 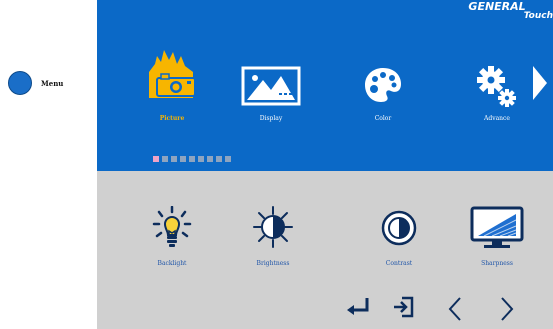 I want to click on page-indicator, so click(x=192, y=159).